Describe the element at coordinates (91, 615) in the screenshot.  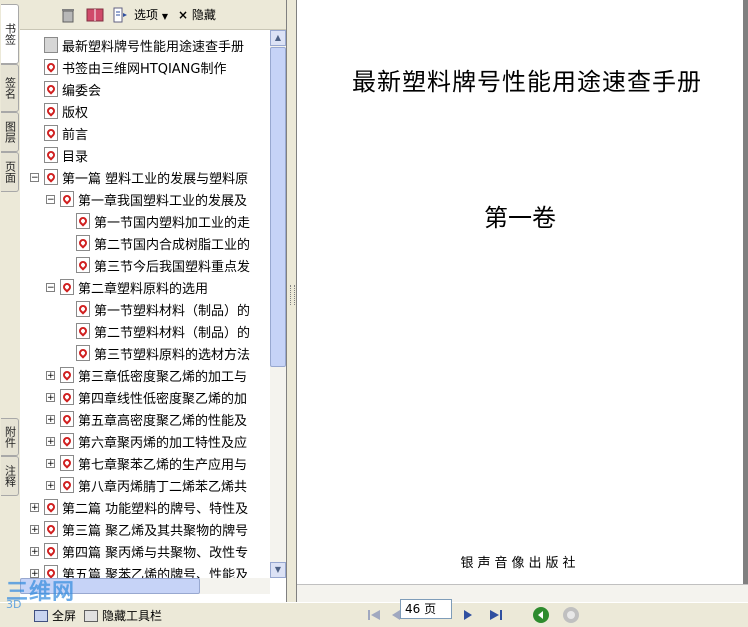
I see `toolbar-icon` at that location.